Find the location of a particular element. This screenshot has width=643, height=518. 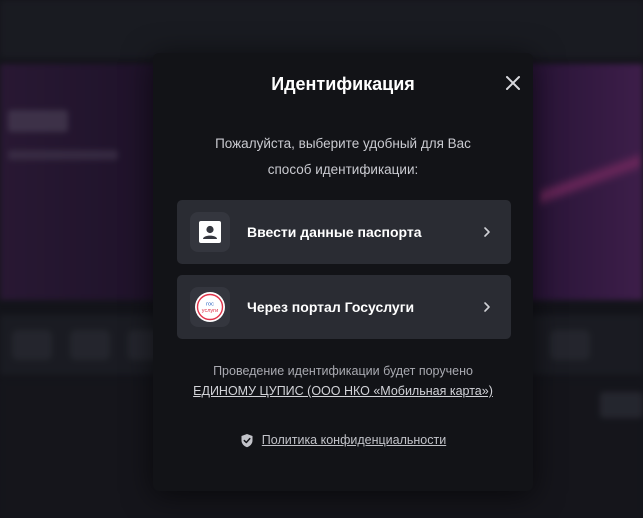

modal-title: Идентификация is located at coordinates (343, 84).